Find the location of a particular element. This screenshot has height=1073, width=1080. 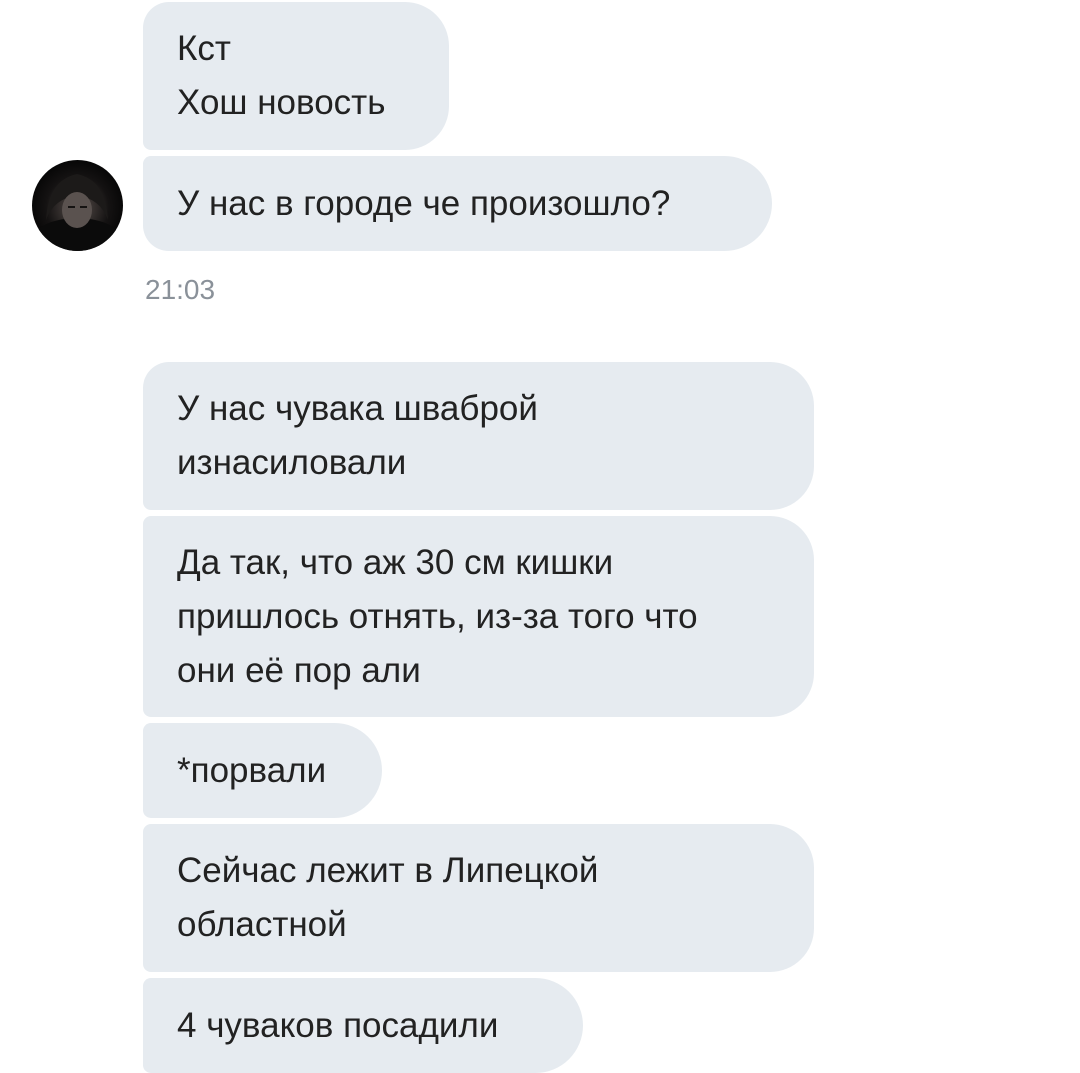

message-bubble: У нас чувака шваброй изнасиловали is located at coordinates (478, 436).